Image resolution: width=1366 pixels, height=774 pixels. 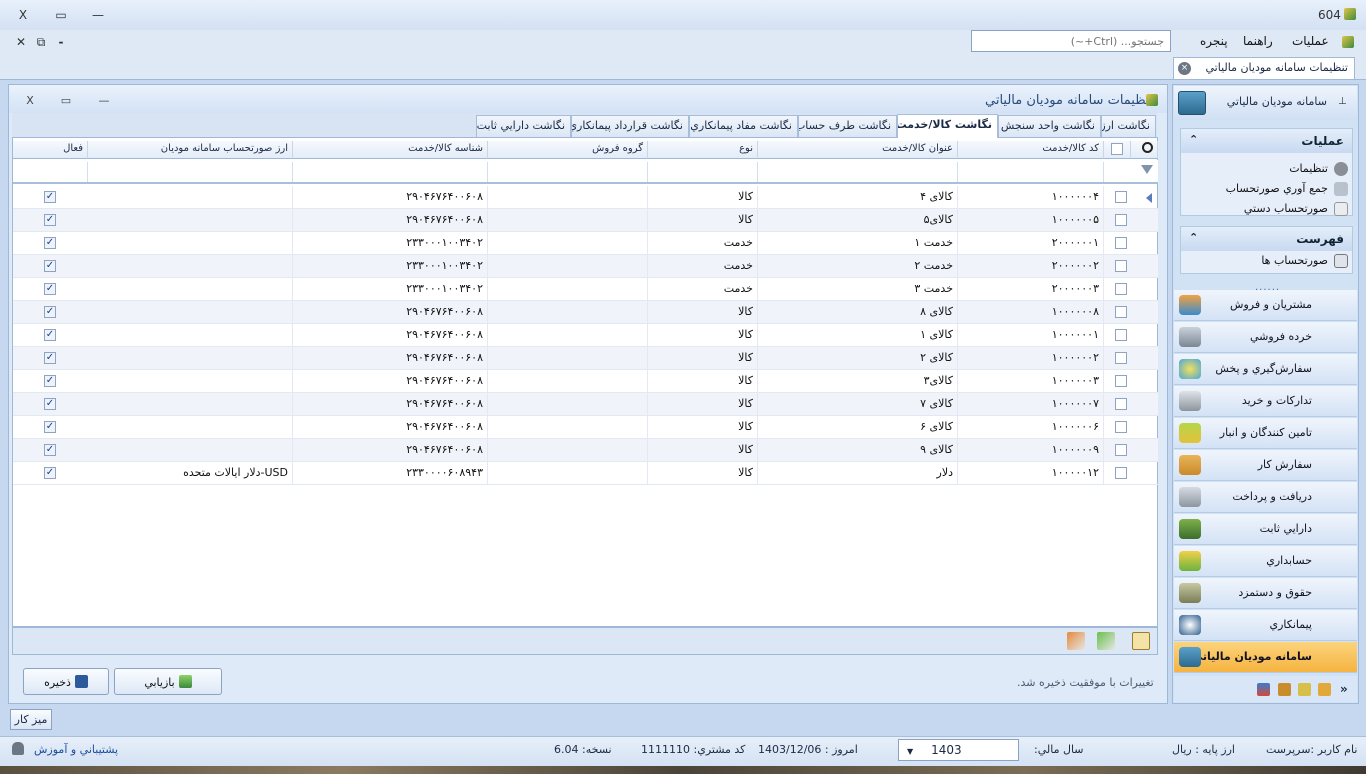 What do you see at coordinates (1265, 369) in the screenshot?
I see `module-order-distribution: سفارش‌گيري و پخش` at bounding box center [1265, 369].